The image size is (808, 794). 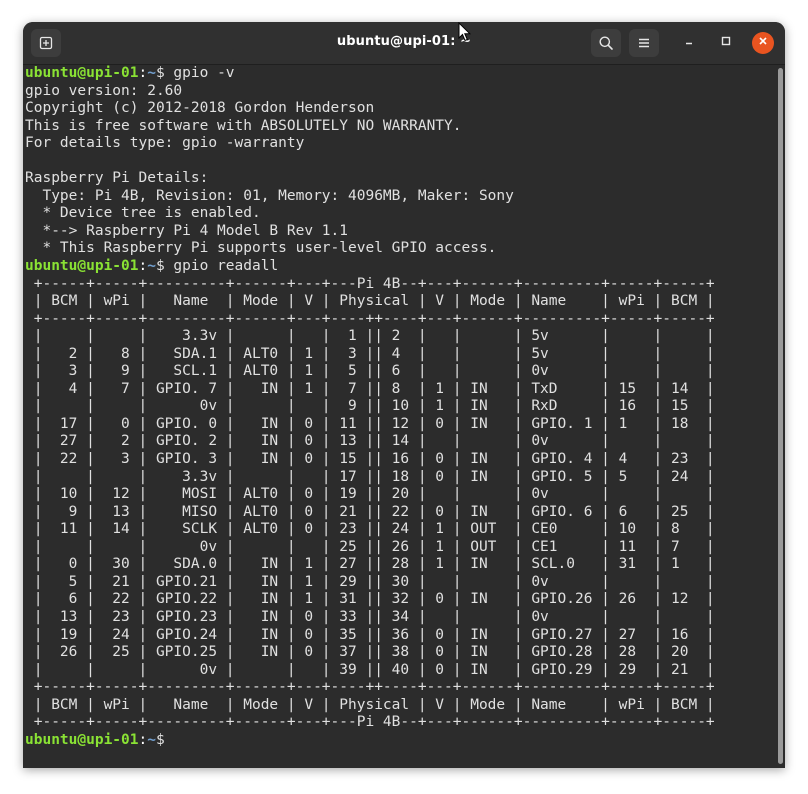 I want to click on minimize-button, so click(x=689, y=43).